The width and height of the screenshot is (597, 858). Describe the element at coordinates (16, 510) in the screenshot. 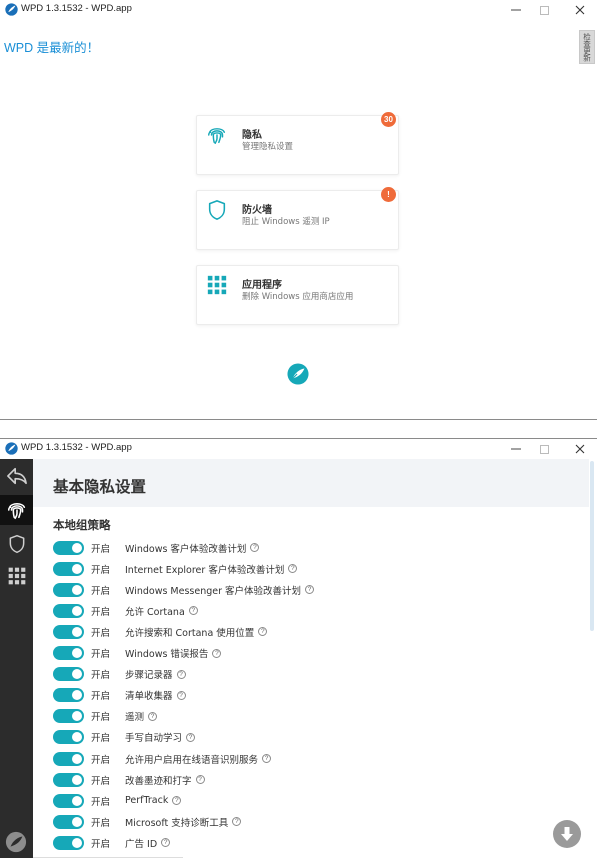

I see `nav-privacy` at that location.